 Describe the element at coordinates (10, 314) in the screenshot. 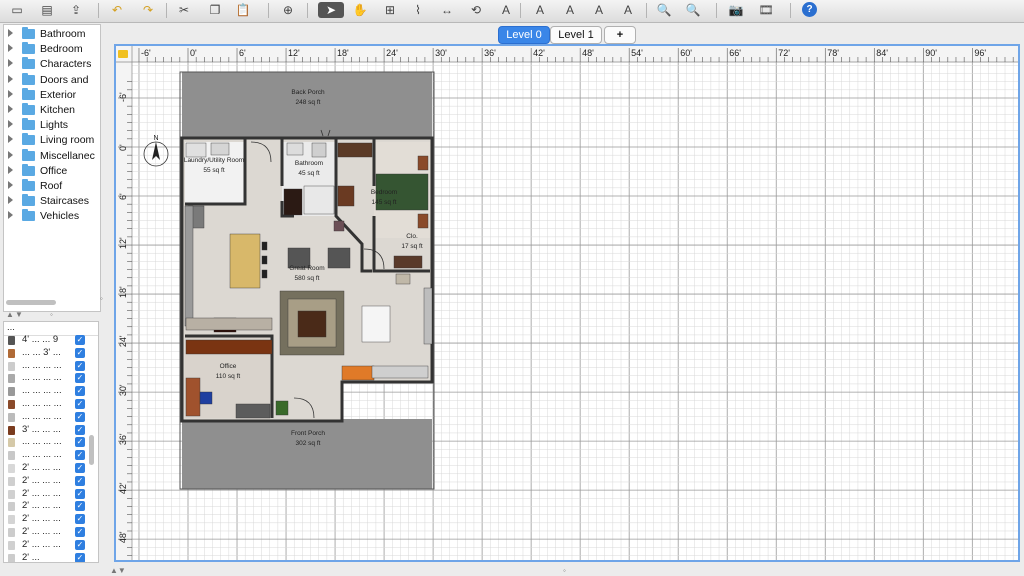

I see `splitter-arrow-up-icon: ▲` at that location.